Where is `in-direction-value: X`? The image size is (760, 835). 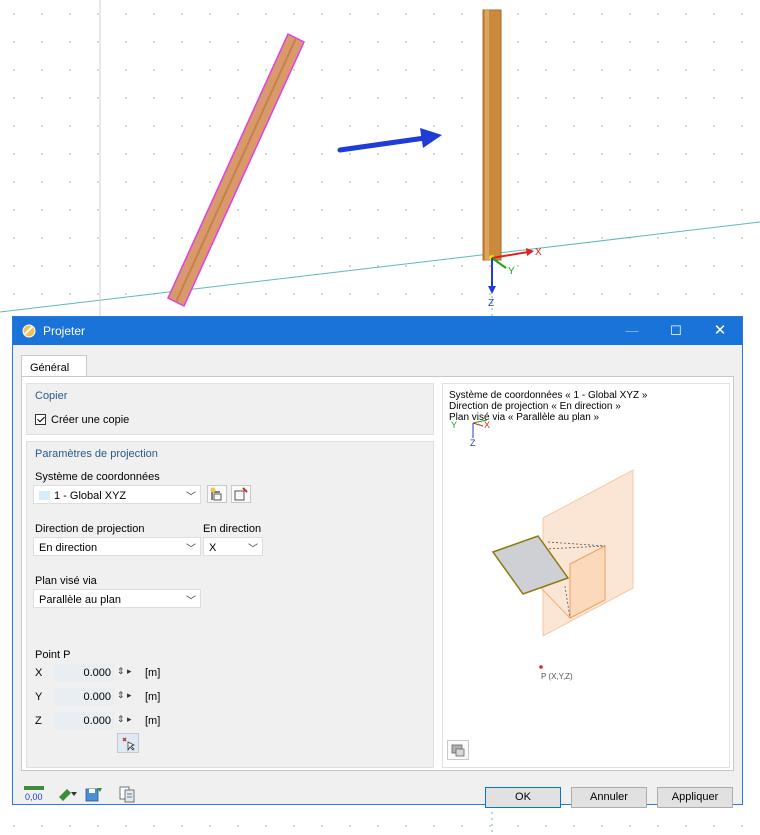
in-direction-value: X is located at coordinates (213, 548).